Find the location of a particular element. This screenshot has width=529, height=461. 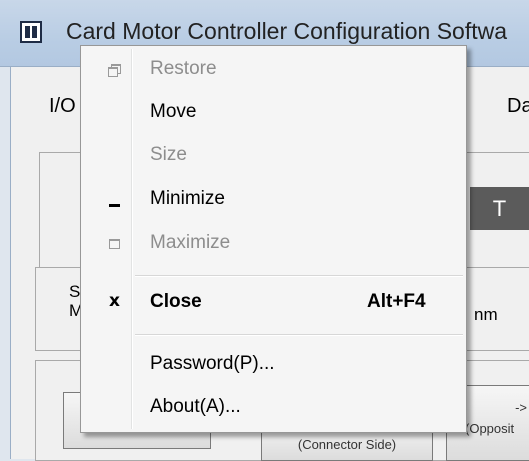

menu-item-label: Maximize is located at coordinates (190, 242).